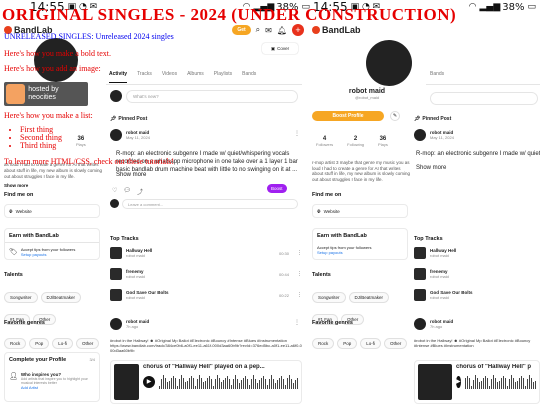 This screenshot has width=540, height=405. What do you see at coordinates (268, 30) in the screenshot?
I see `messages-icon: ✉` at bounding box center [268, 30].